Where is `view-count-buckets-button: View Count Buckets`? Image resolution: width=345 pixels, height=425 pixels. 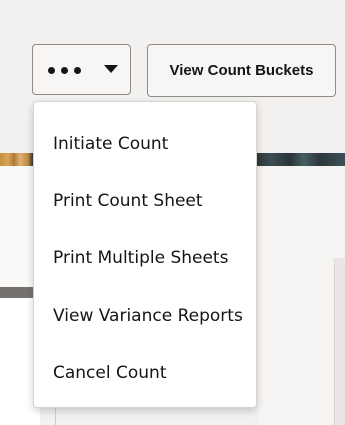 view-count-buckets-button: View Count Buckets is located at coordinates (241, 70).